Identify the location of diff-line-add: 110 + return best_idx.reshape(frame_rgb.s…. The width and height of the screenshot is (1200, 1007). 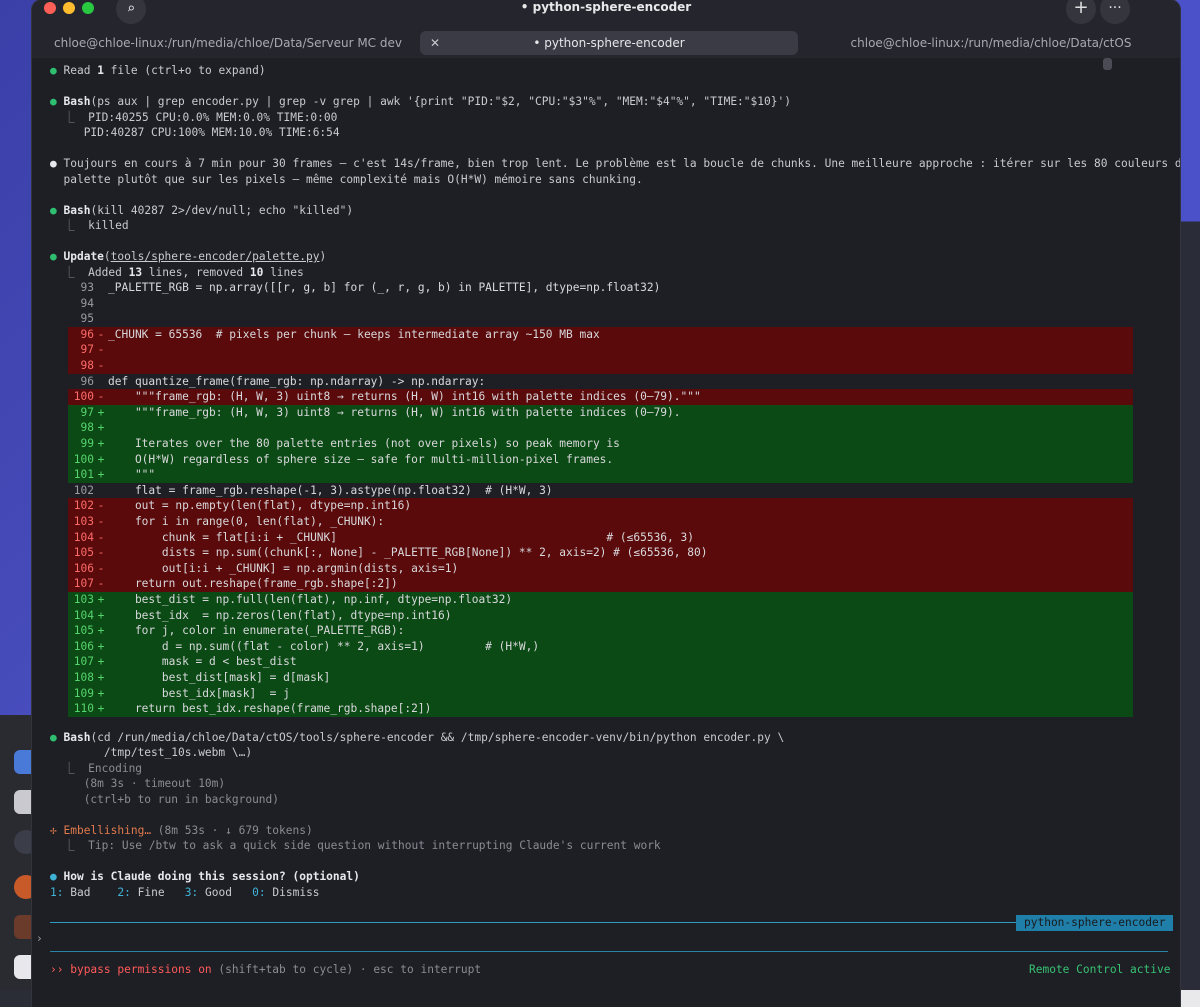
(600, 709).